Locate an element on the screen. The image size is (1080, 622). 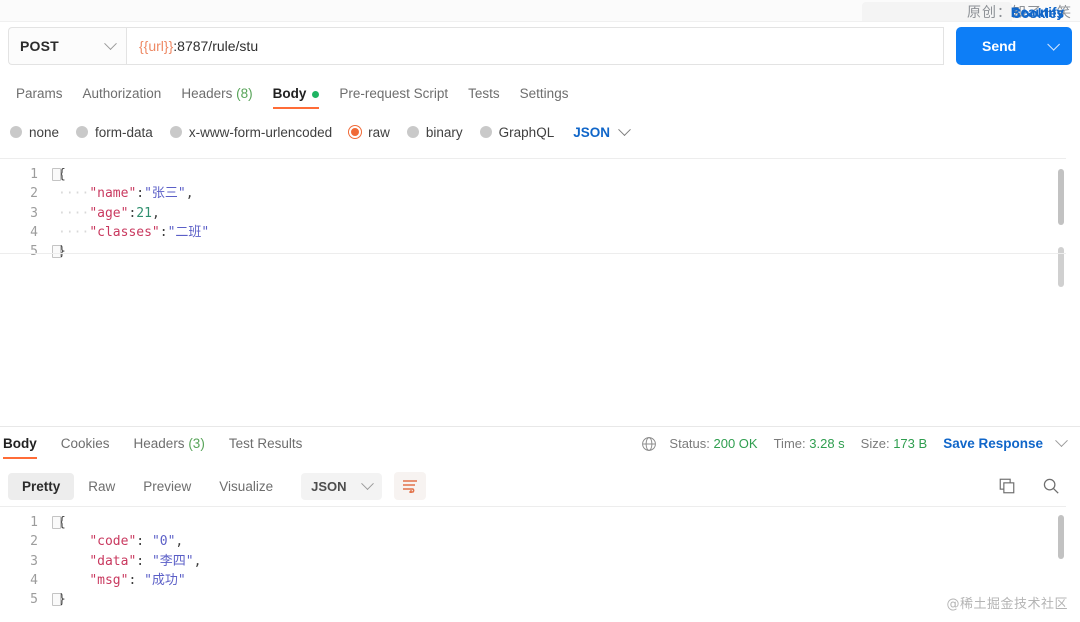
request-tab-label: Params is located at coordinates (39, 93).